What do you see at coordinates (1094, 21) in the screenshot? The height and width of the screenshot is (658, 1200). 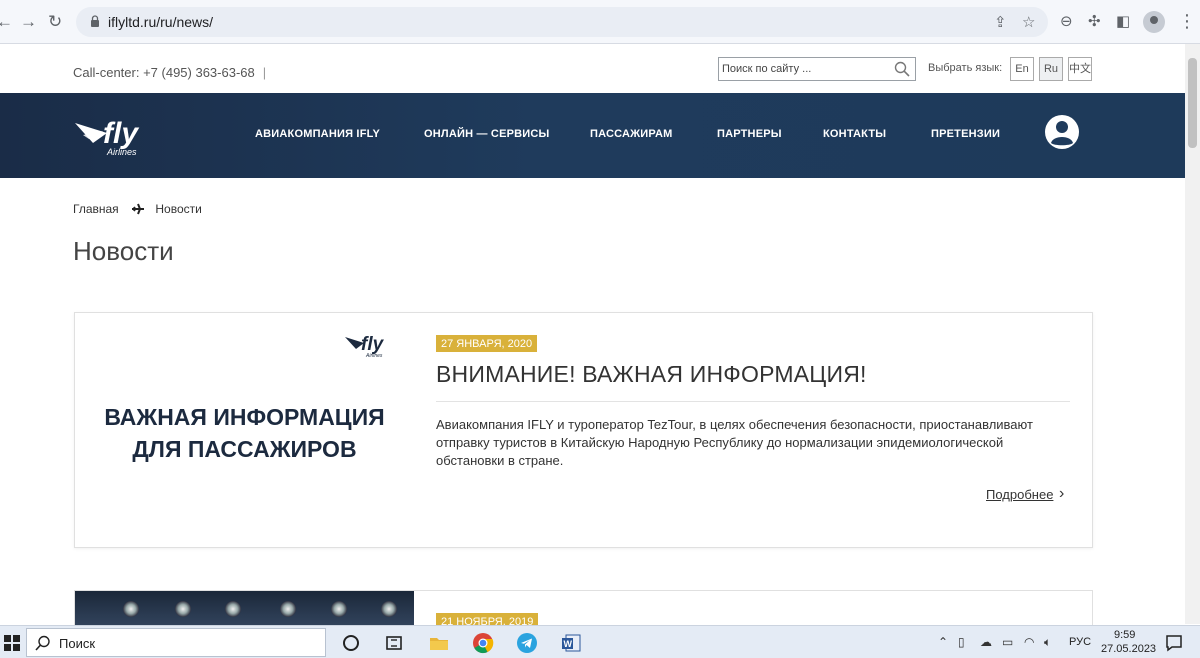 I see `puzzle-icon: ✣` at bounding box center [1094, 21].